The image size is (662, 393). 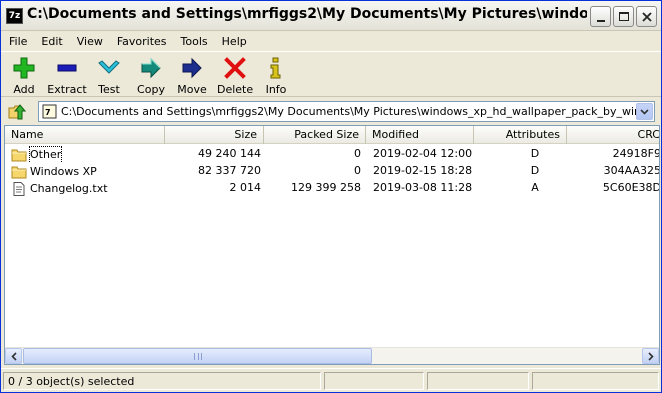 What do you see at coordinates (535, 187) in the screenshot?
I see `attributes-cell: A` at bounding box center [535, 187].